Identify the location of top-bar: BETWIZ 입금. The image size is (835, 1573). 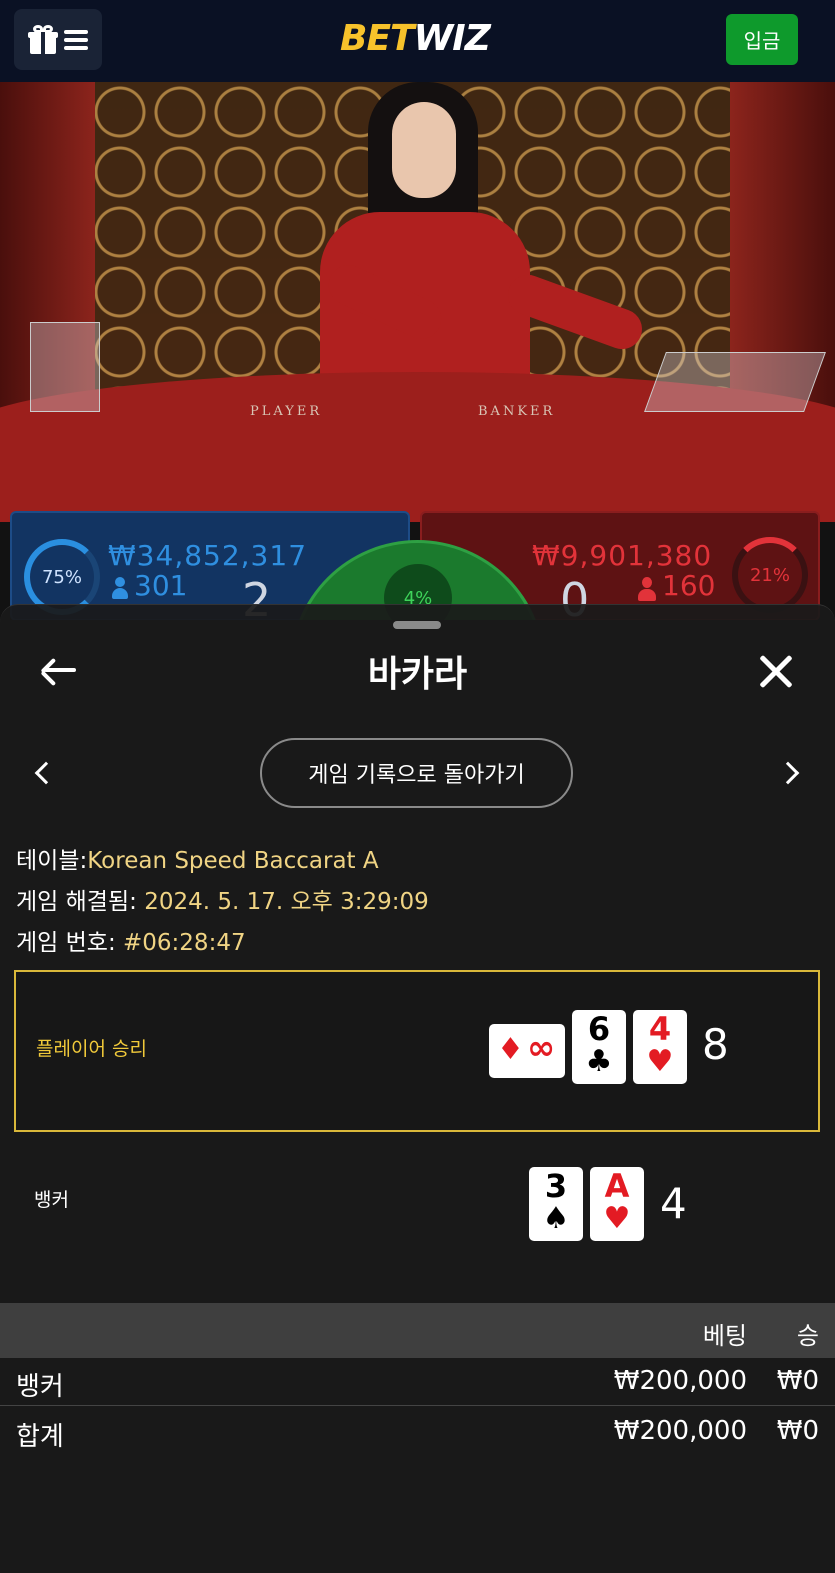
(417, 41).